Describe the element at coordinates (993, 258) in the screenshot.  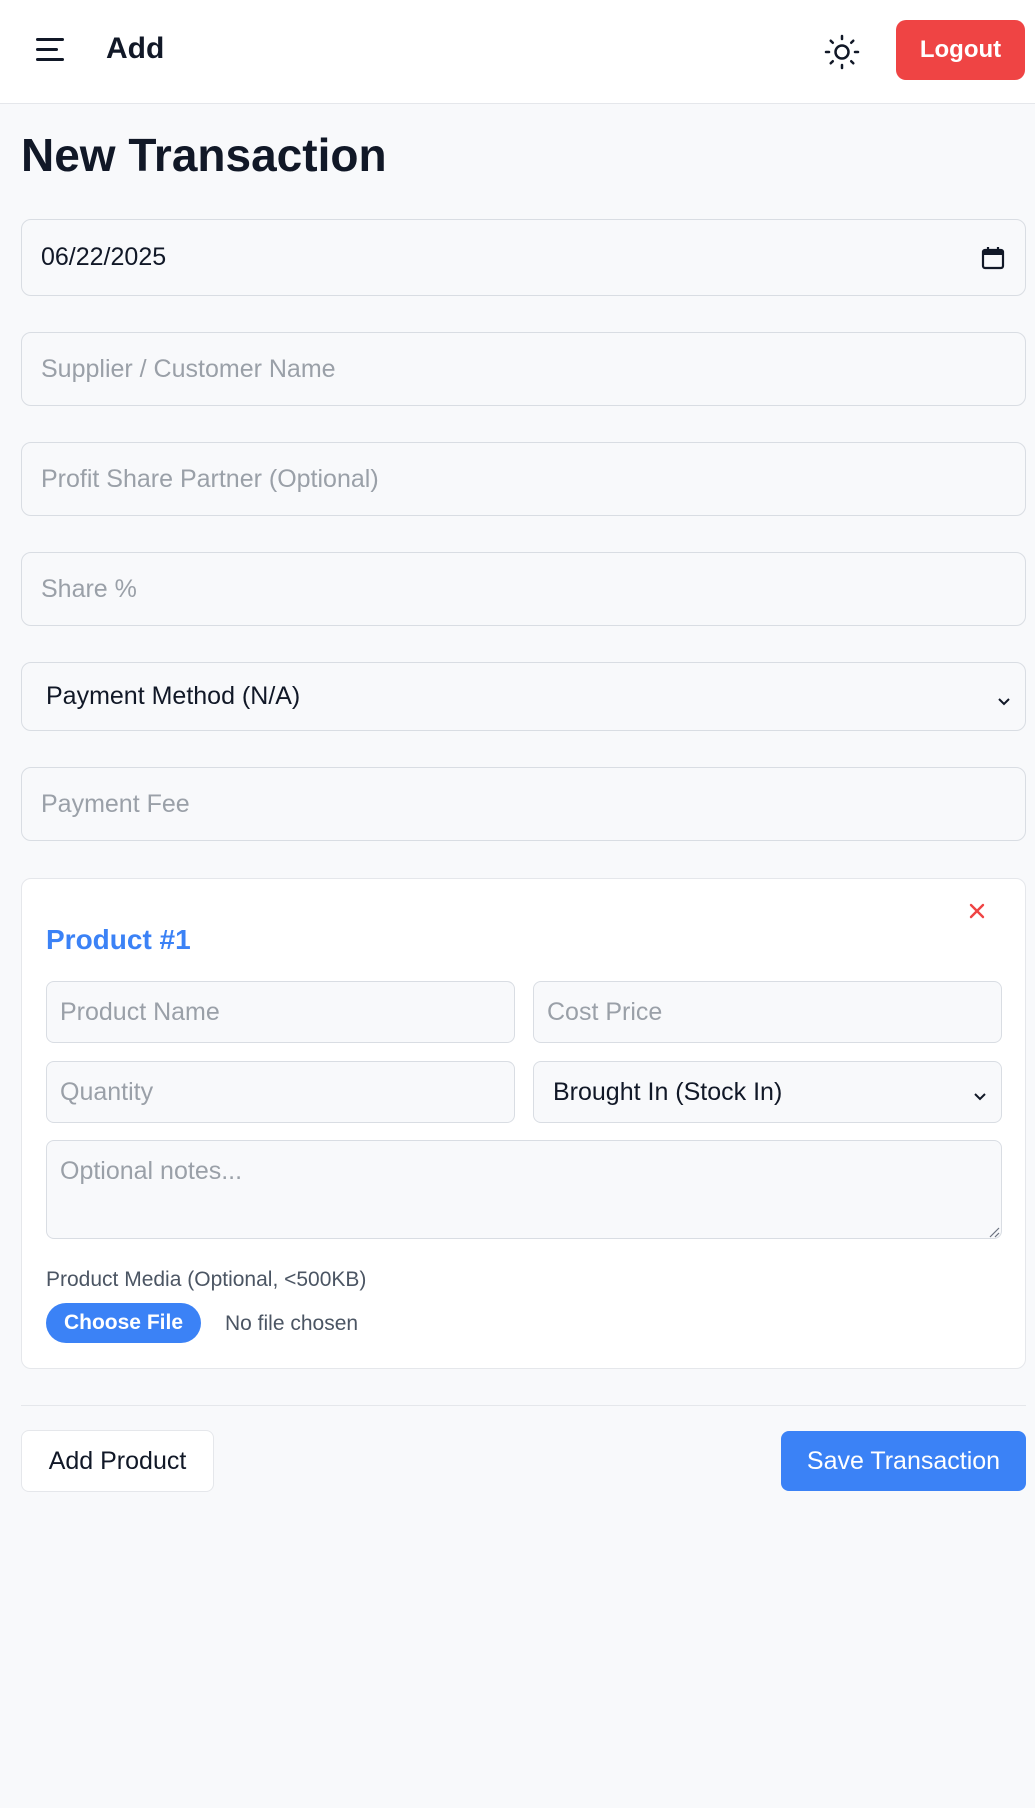
I see `calendar-icon` at that location.